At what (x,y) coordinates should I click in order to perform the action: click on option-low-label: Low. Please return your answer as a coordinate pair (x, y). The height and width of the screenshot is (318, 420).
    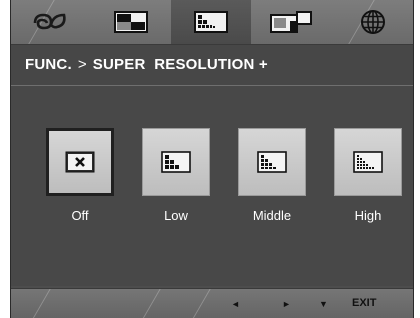
    Looking at the image, I should click on (176, 215).